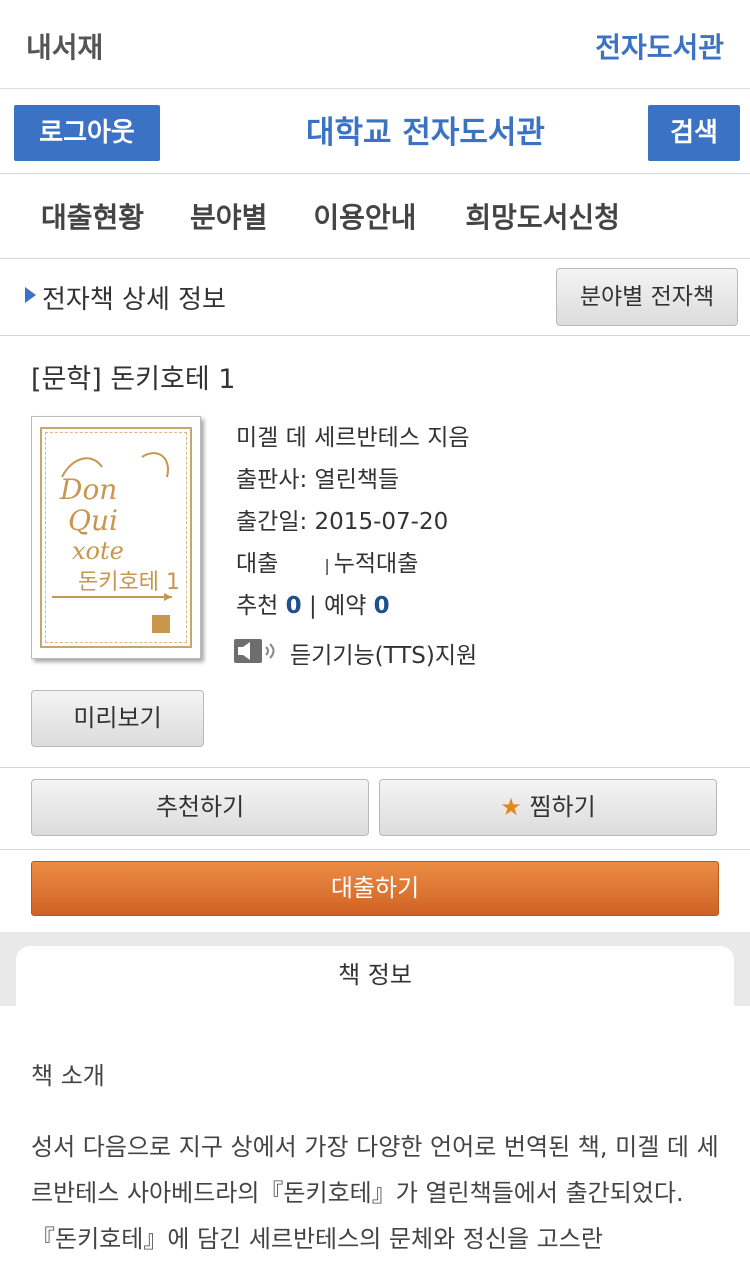 The image size is (750, 1262). What do you see at coordinates (293, 606) in the screenshot?
I see `recommend-count: 0` at bounding box center [293, 606].